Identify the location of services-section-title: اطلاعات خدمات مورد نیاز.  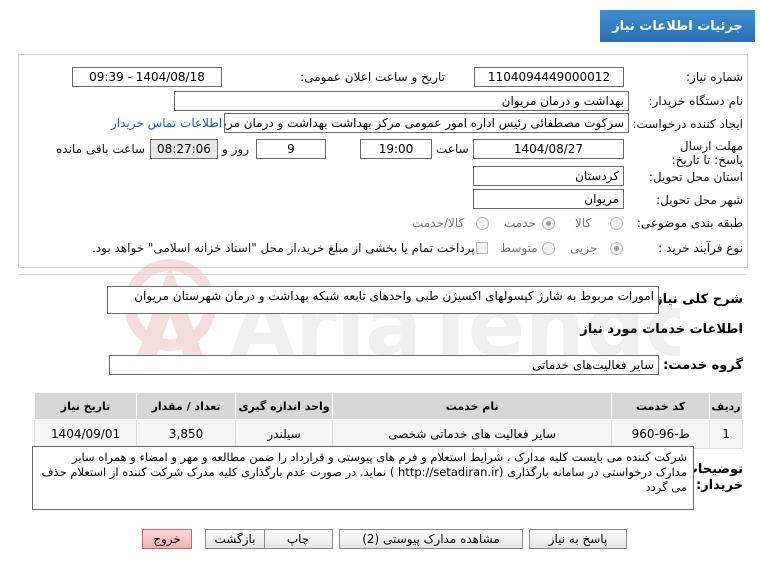
(661, 329).